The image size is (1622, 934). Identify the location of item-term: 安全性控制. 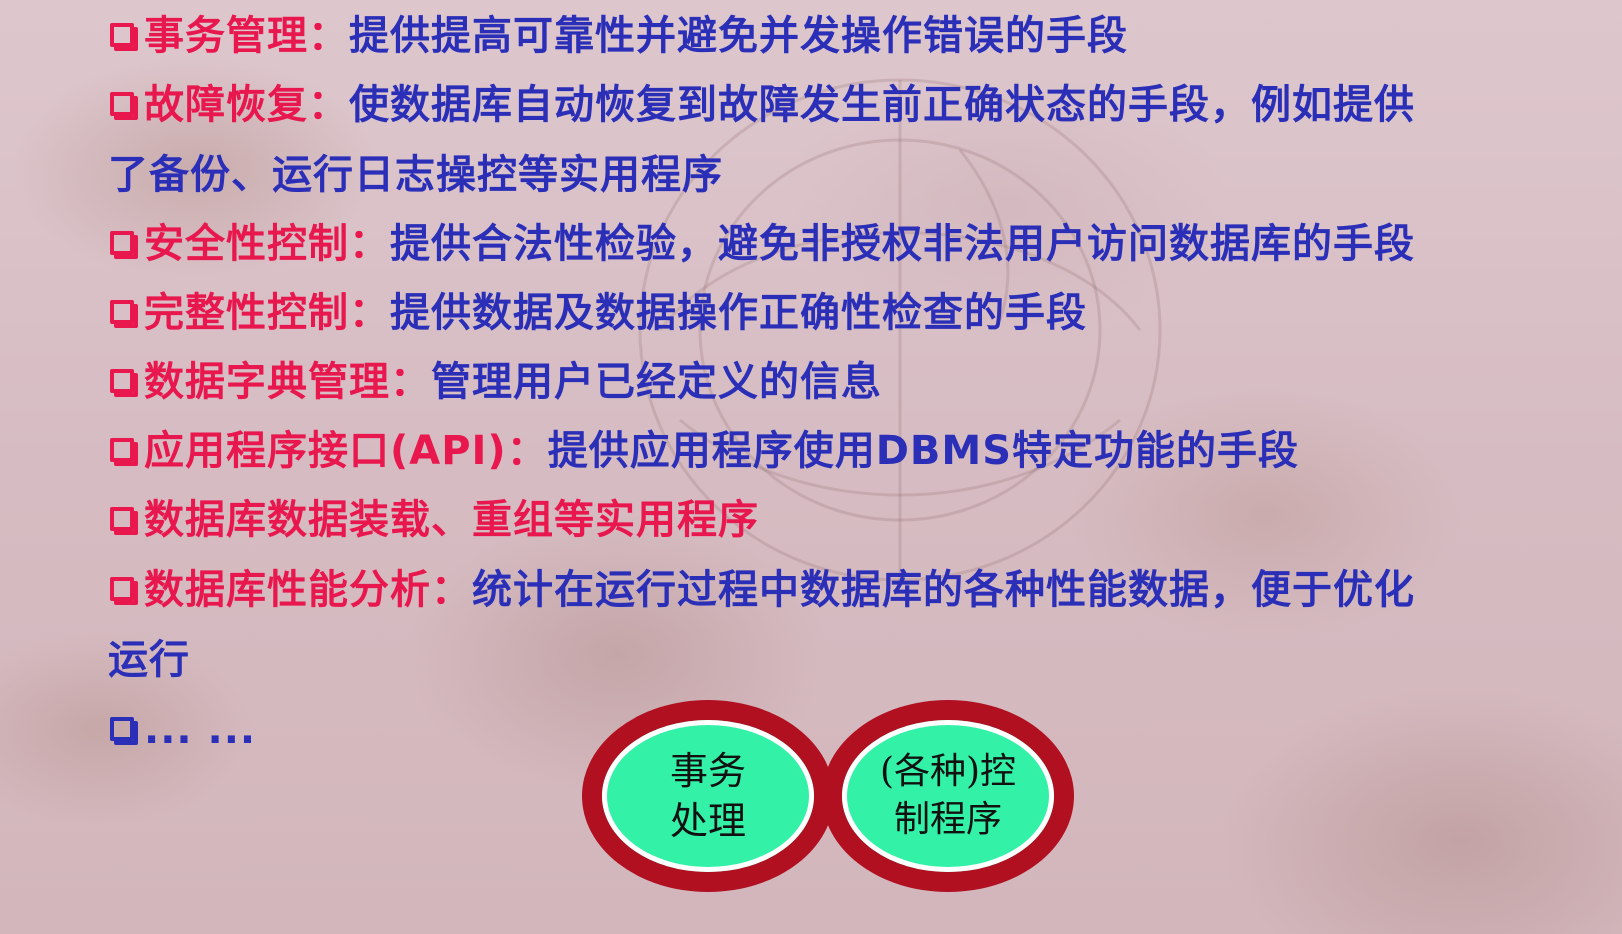
(246, 244).